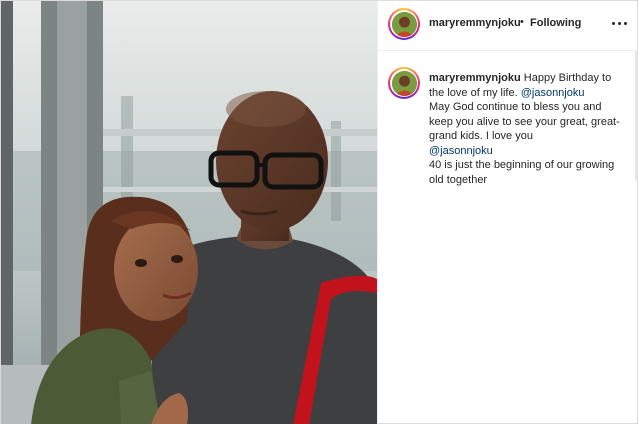 The width and height of the screenshot is (638, 424). Describe the element at coordinates (404, 24) in the screenshot. I see `author-avatar` at that location.